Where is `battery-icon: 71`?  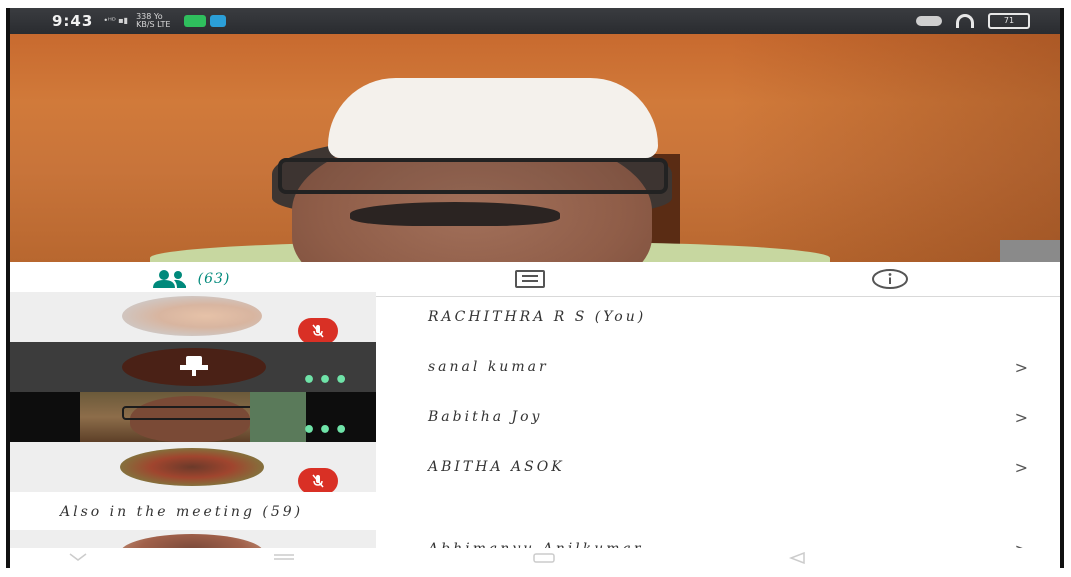
battery-icon: 71 is located at coordinates (1009, 21).